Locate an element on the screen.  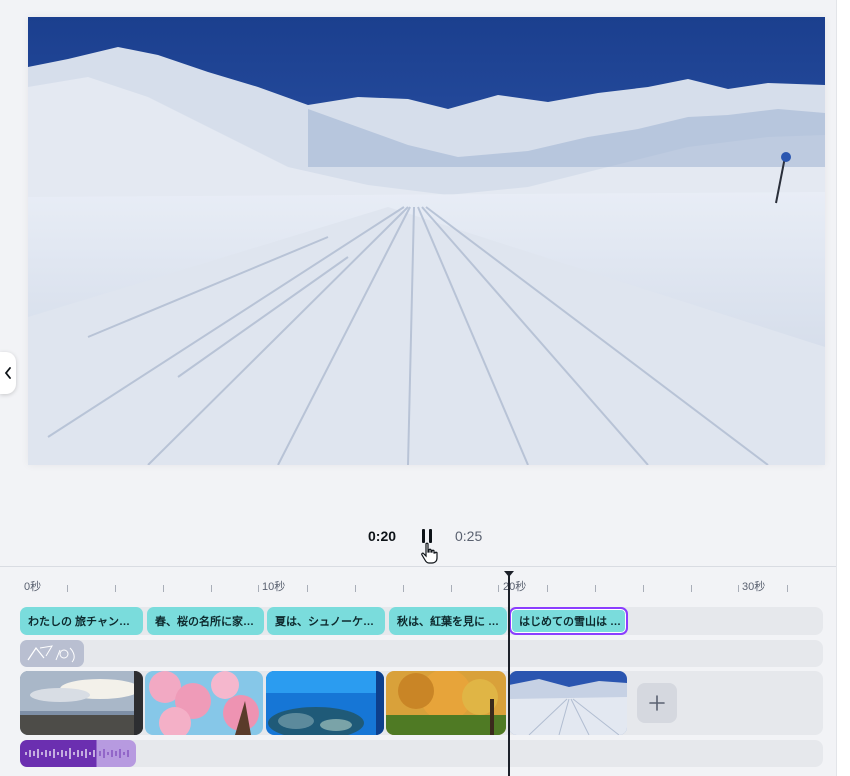
ruler-label-20: 20秒 is located at coordinates (515, 587).